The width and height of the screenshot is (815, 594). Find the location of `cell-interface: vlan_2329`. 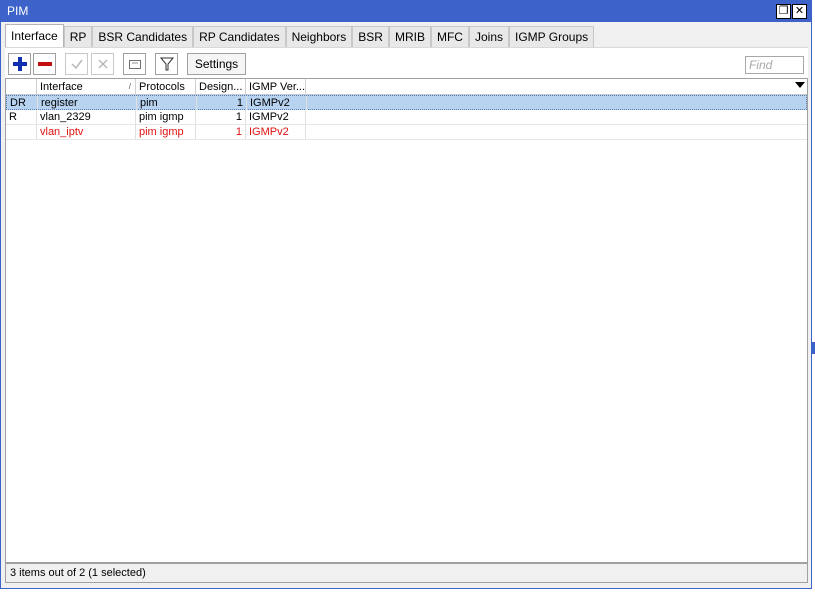

cell-interface: vlan_2329 is located at coordinates (86, 117).